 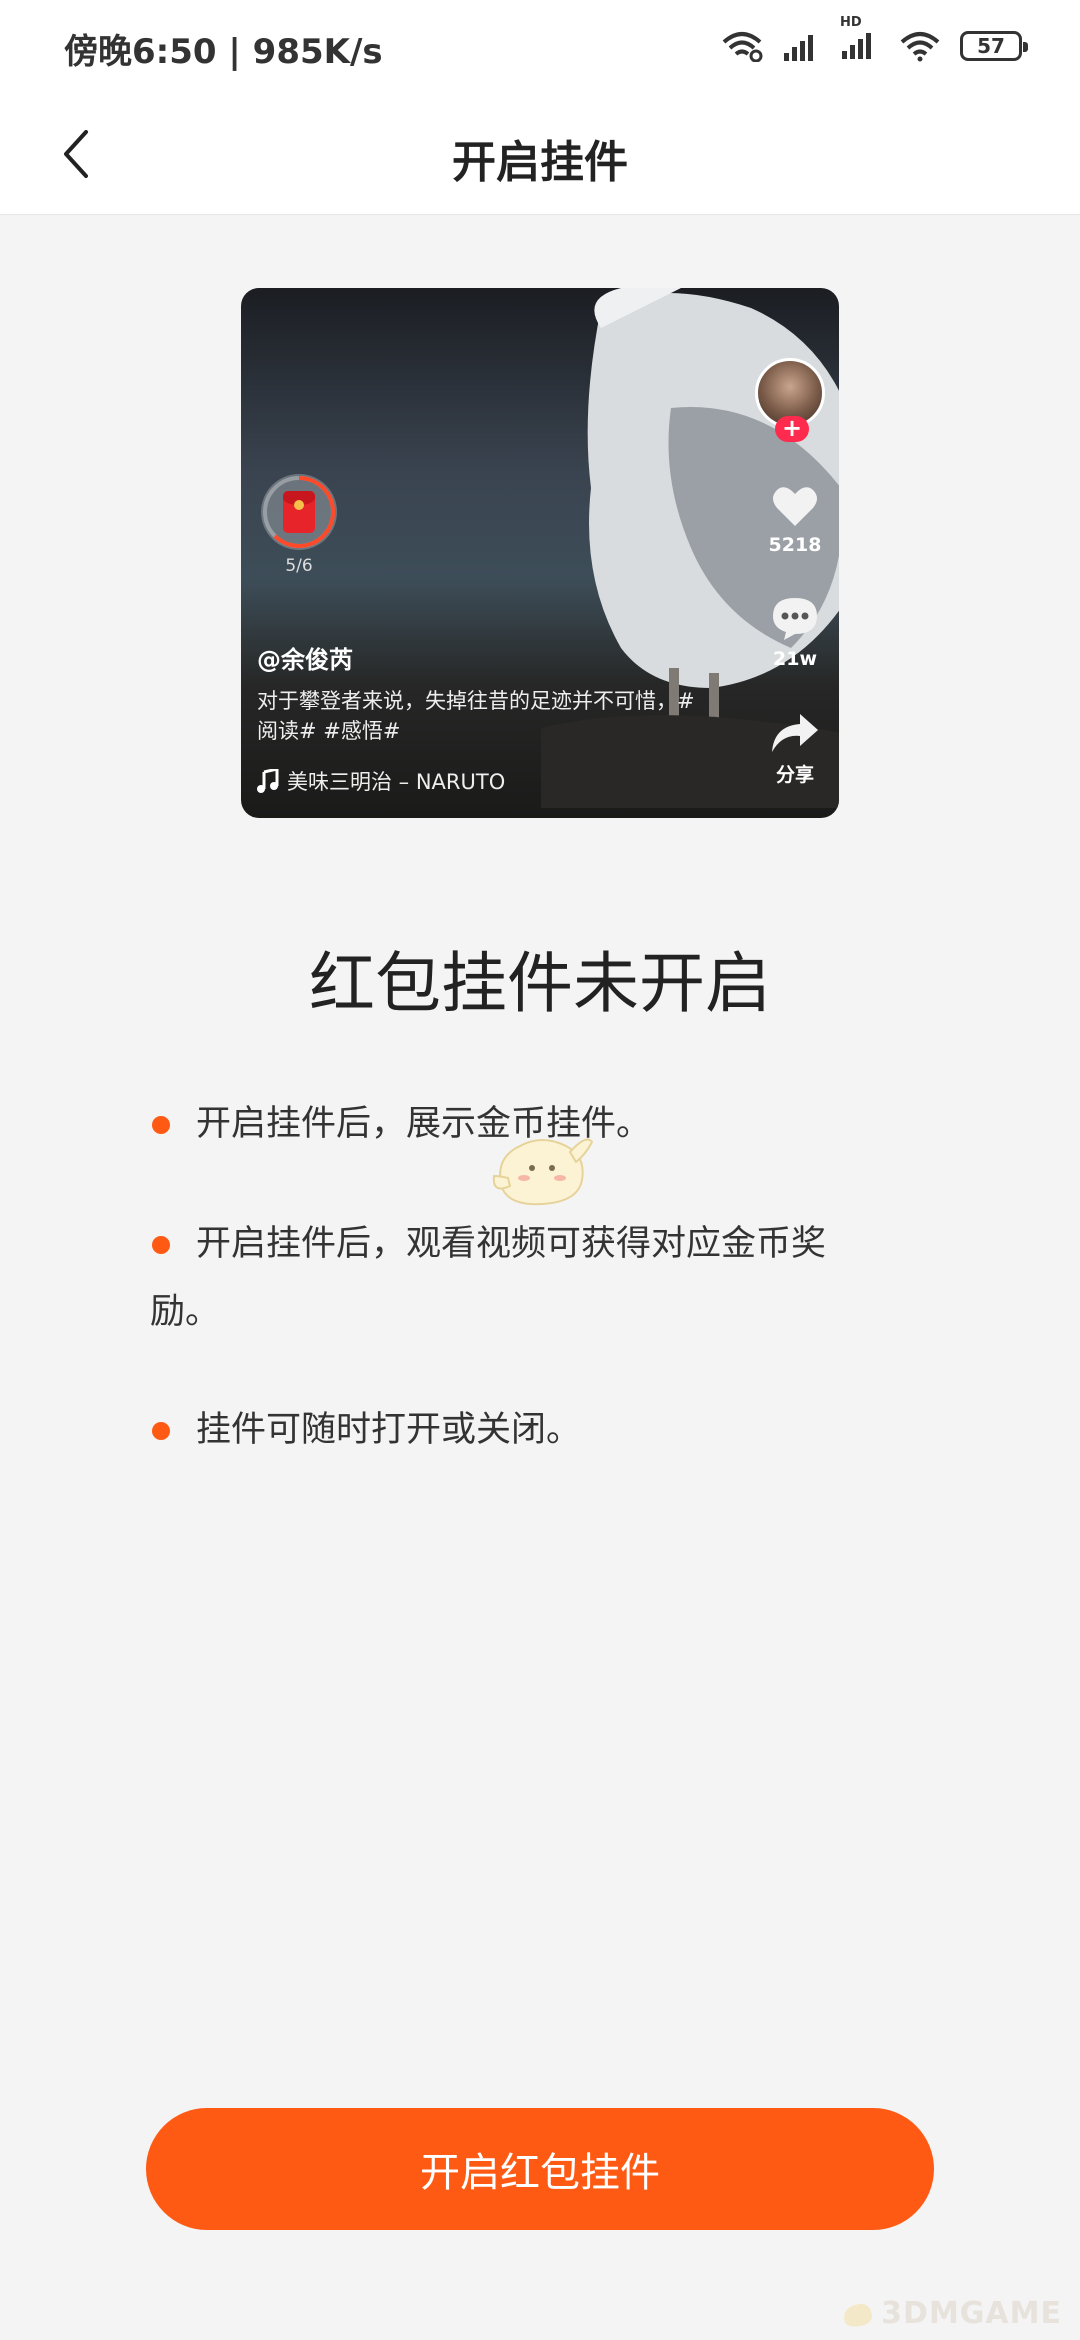 I want to click on like-action: 5218, so click(x=795, y=520).